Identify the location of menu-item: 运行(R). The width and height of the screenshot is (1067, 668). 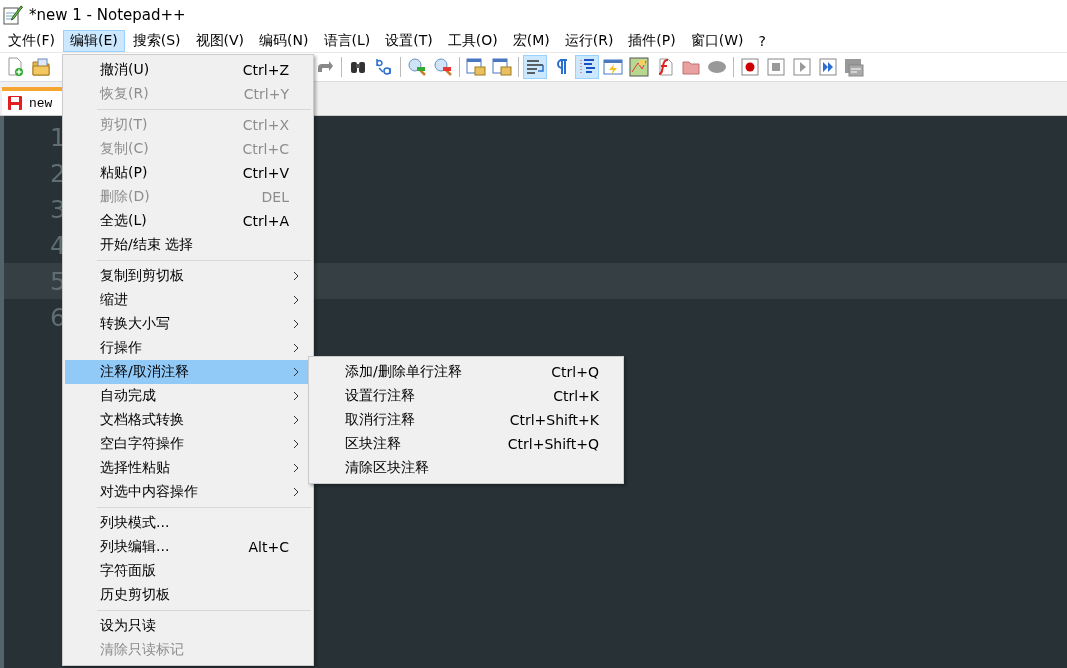
(589, 41).